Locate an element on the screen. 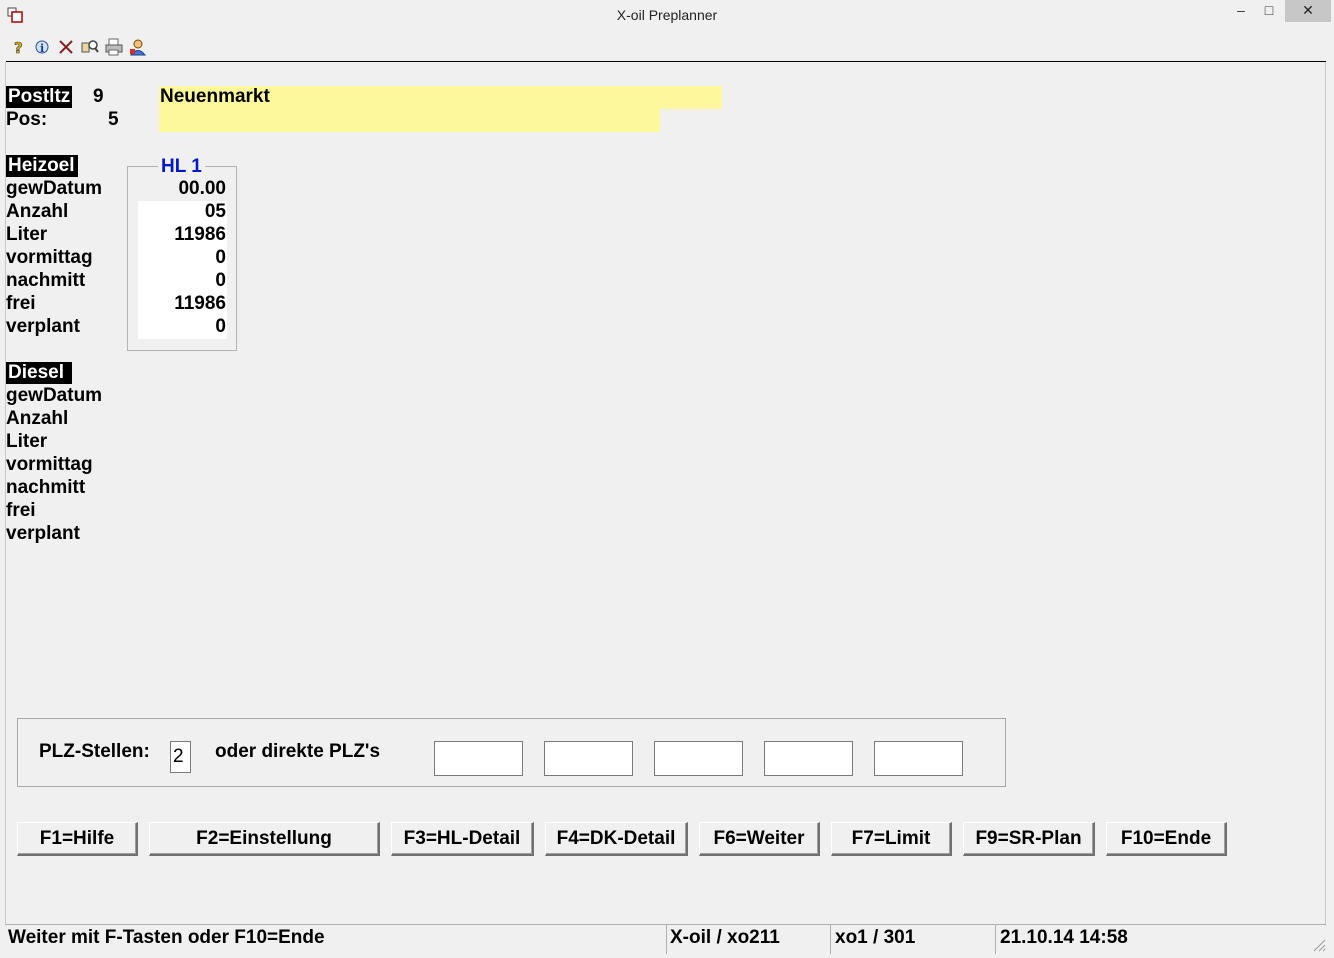  search-icon is located at coordinates (90, 47).